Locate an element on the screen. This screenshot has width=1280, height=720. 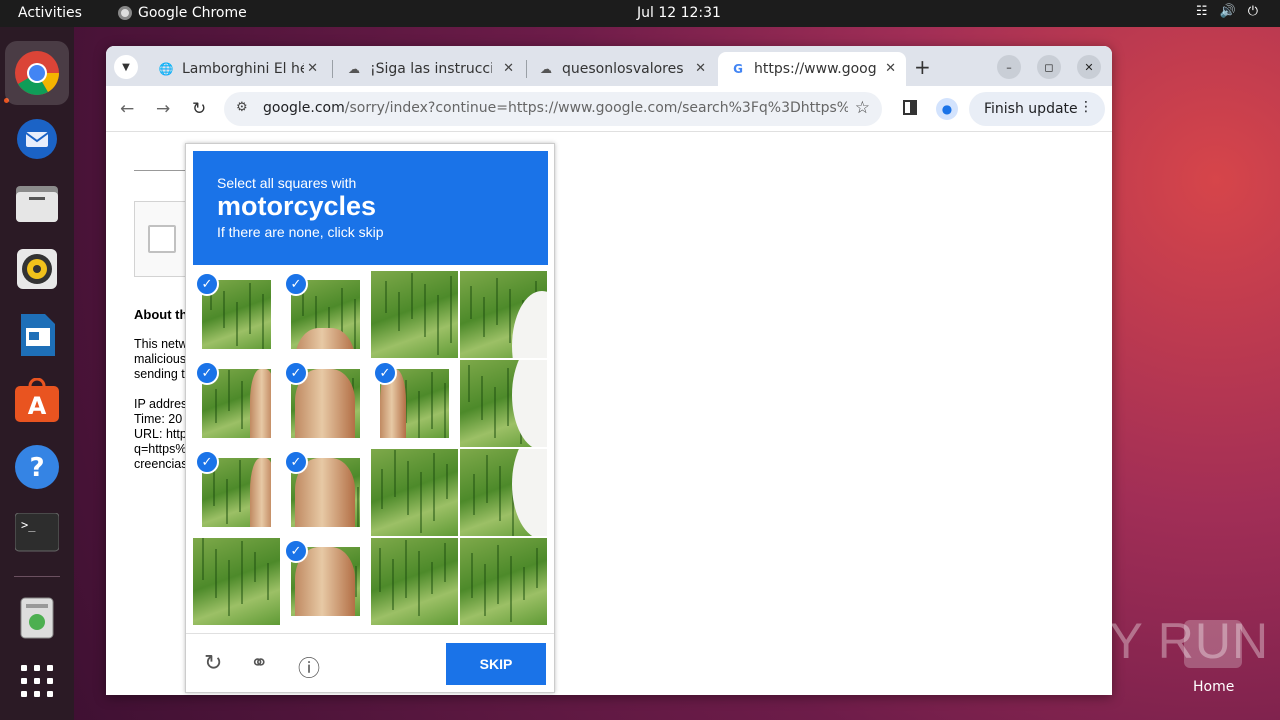
tab-title: https://www.google is located at coordinates (815, 69).